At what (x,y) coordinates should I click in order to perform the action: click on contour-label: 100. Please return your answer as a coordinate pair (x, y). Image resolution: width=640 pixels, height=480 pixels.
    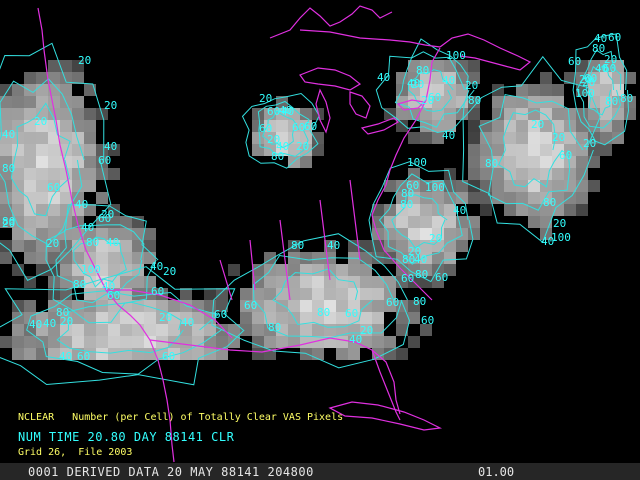
    Looking at the image, I should click on (435, 187).